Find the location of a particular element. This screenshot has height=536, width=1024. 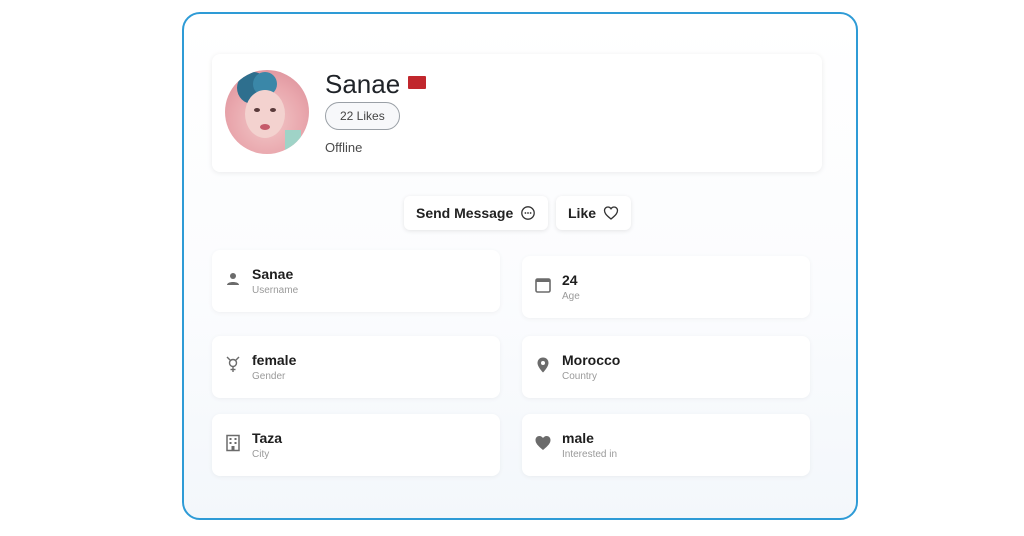

chat-bubble-icon is located at coordinates (528, 213).